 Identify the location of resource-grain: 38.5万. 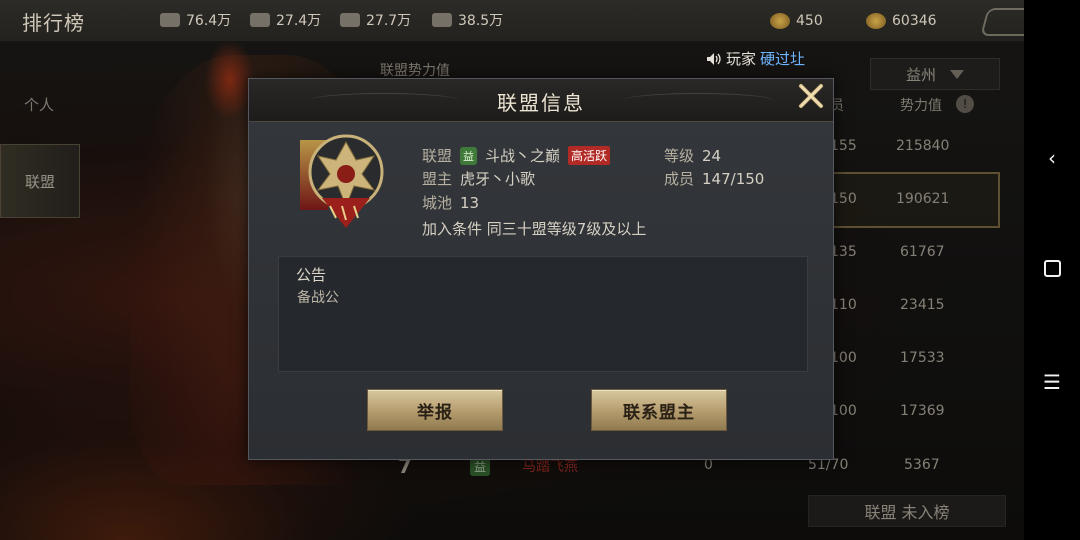
(467, 20).